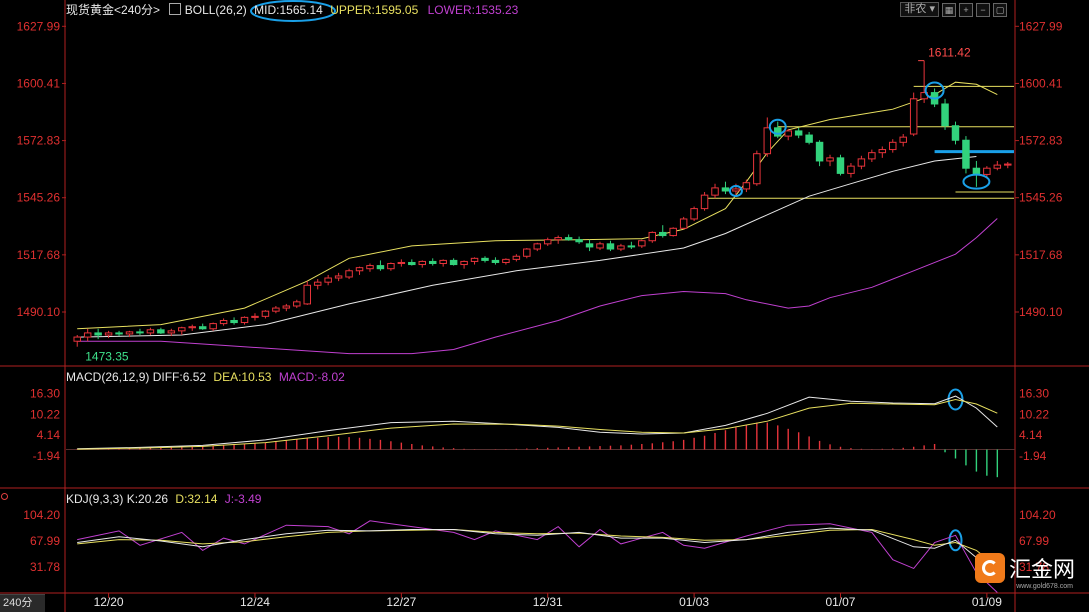 This screenshot has height=612, width=1089. I want to click on chevron-down-icon: ▾, so click(932, 9).